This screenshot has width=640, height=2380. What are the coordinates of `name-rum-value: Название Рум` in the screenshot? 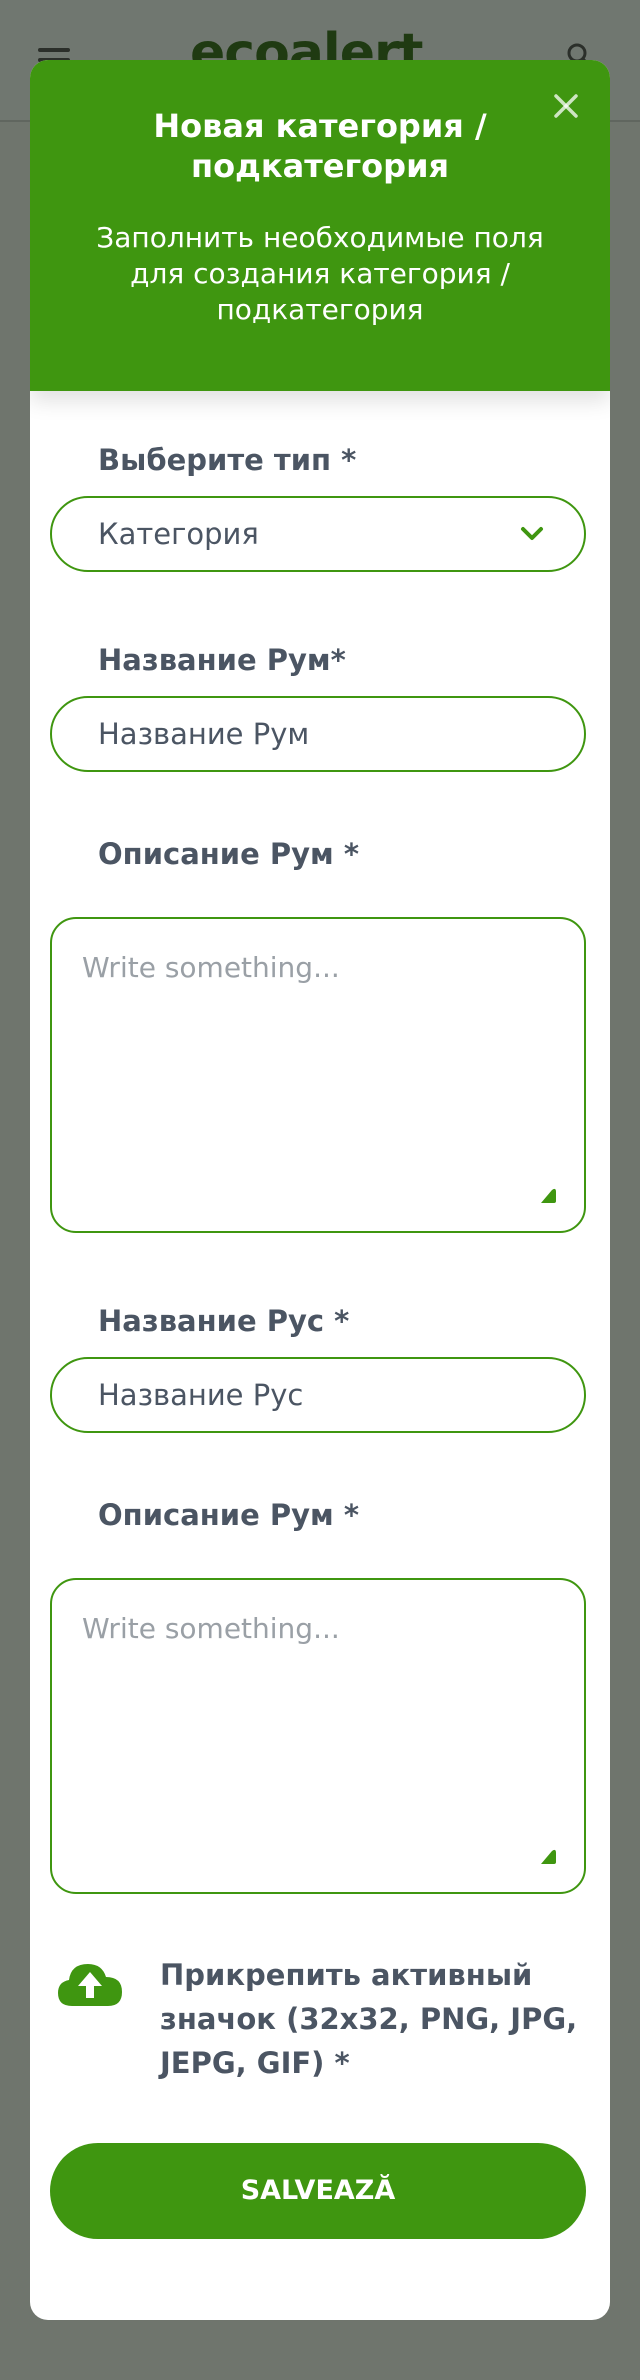 It's located at (204, 734).